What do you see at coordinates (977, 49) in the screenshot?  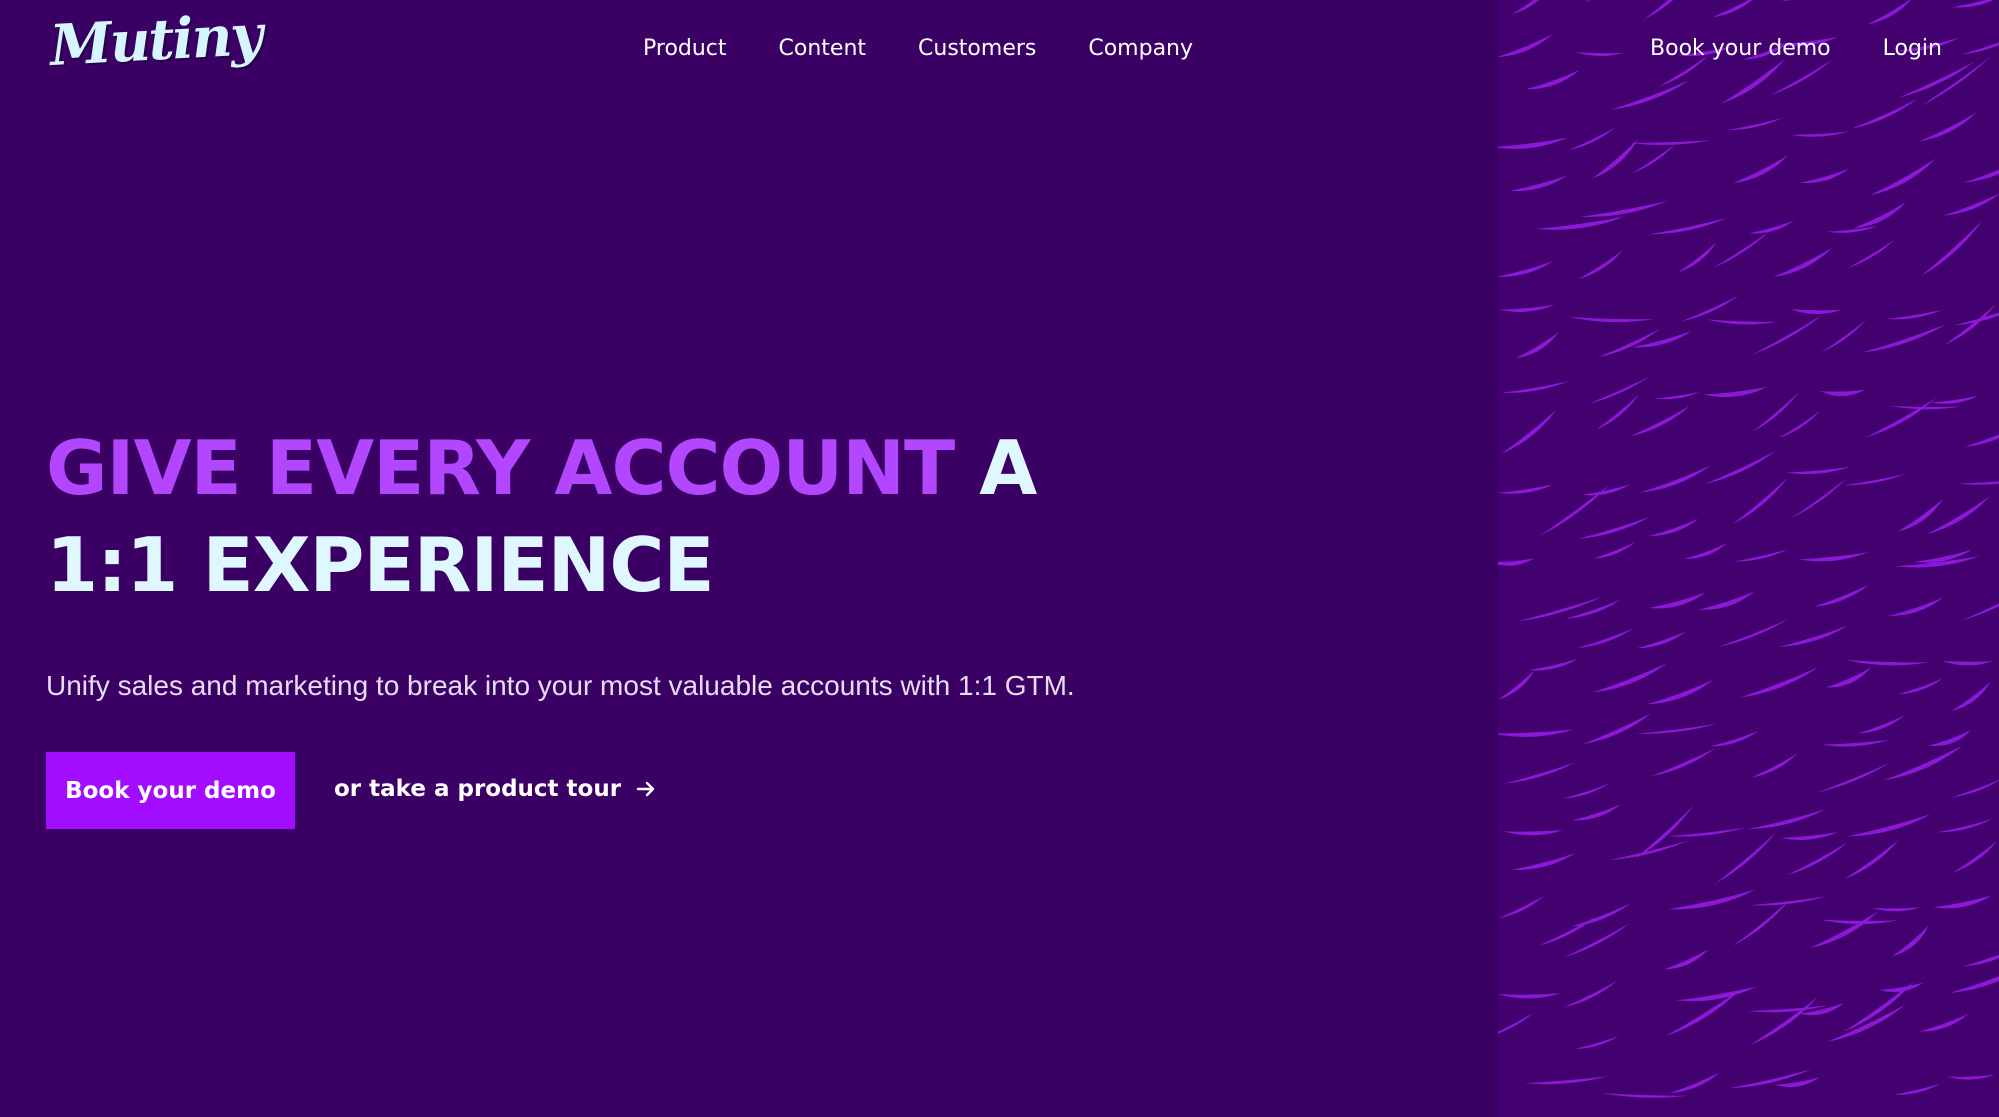 I see `nav-link-customers: Customers` at bounding box center [977, 49].